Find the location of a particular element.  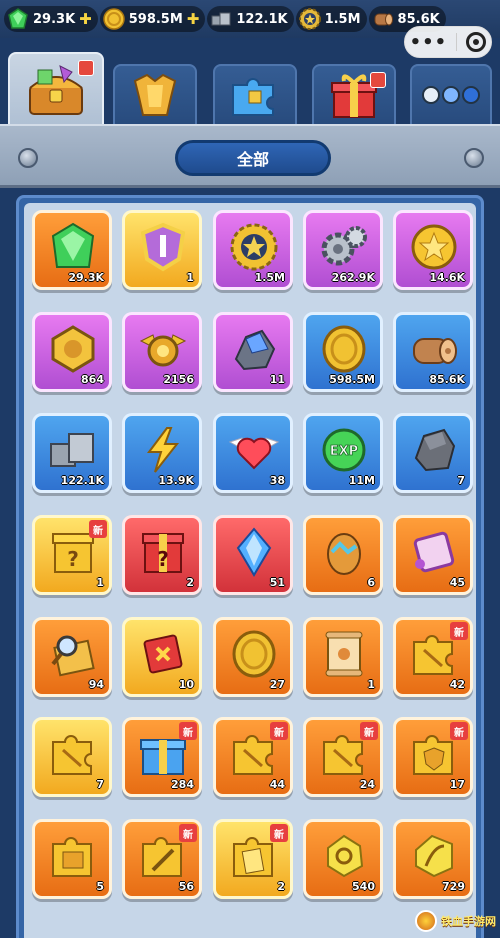

winged-heart-icon is located at coordinates (254, 450).